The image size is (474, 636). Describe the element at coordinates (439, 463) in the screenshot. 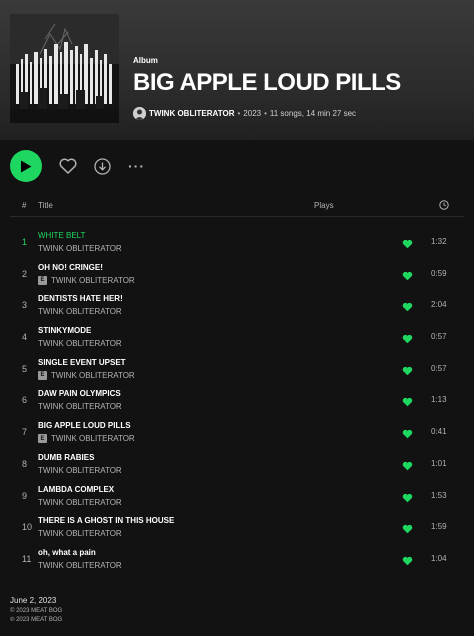

I see `track-duration: 1:01` at that location.